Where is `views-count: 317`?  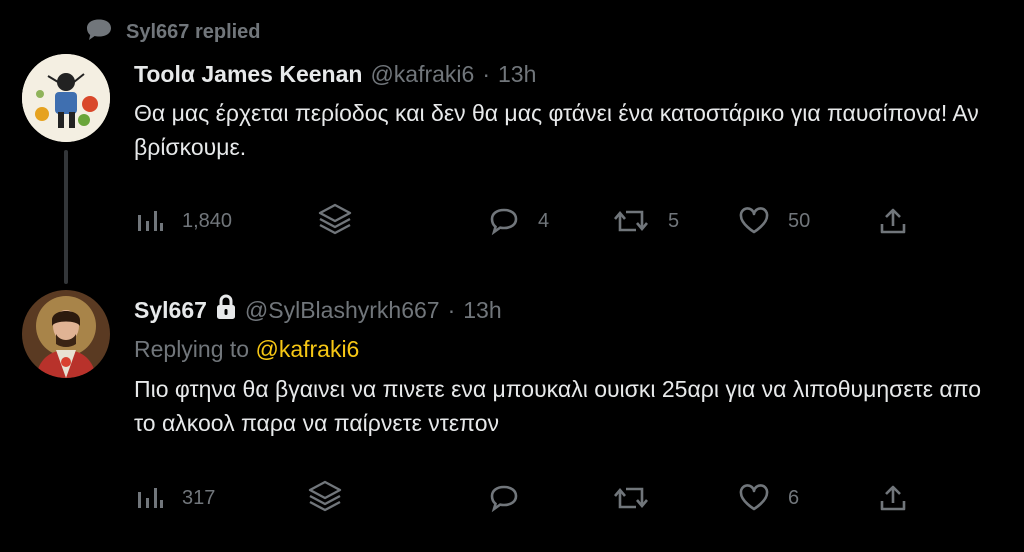
views-count: 317 is located at coordinates (199, 497).